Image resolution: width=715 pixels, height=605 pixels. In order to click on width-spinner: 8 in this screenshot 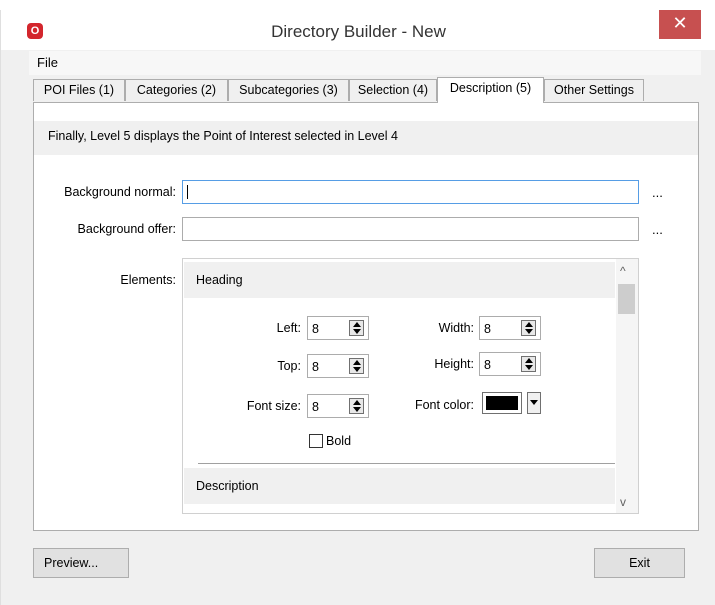, I will do `click(510, 328)`.